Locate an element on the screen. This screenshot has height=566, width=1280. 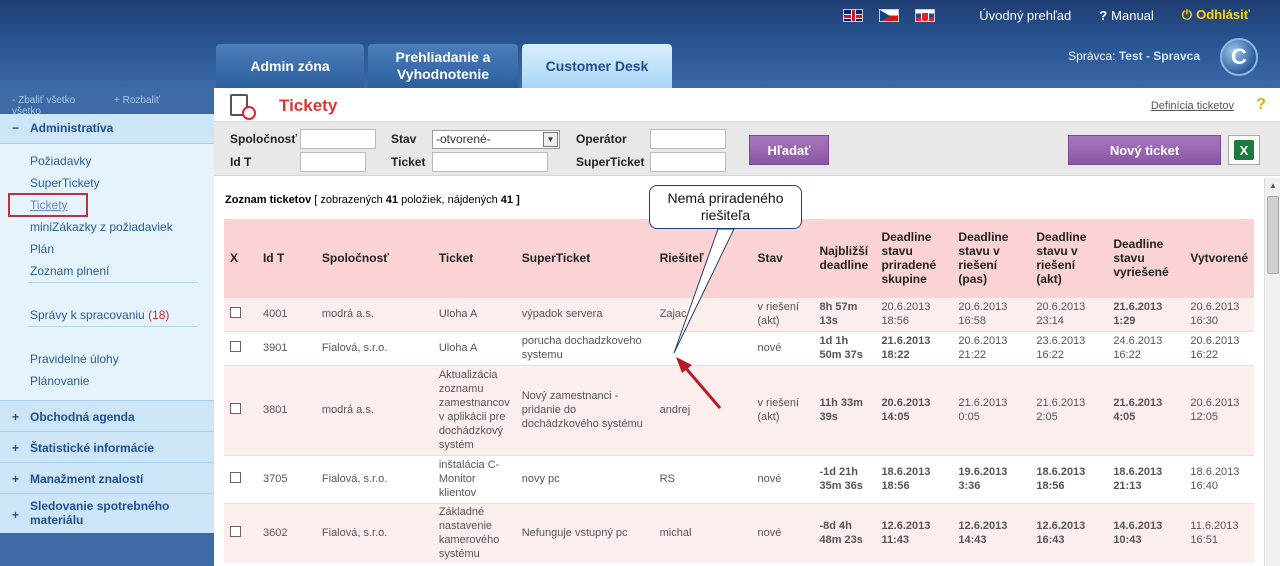
sidebar-item-planovanie: Plánovanie is located at coordinates (122, 381).